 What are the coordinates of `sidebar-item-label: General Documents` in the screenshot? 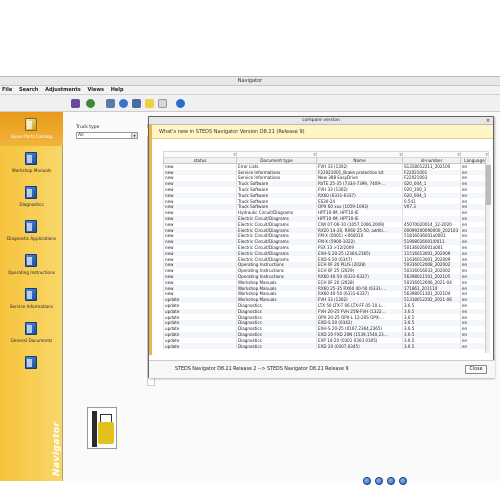 It's located at (31, 340).